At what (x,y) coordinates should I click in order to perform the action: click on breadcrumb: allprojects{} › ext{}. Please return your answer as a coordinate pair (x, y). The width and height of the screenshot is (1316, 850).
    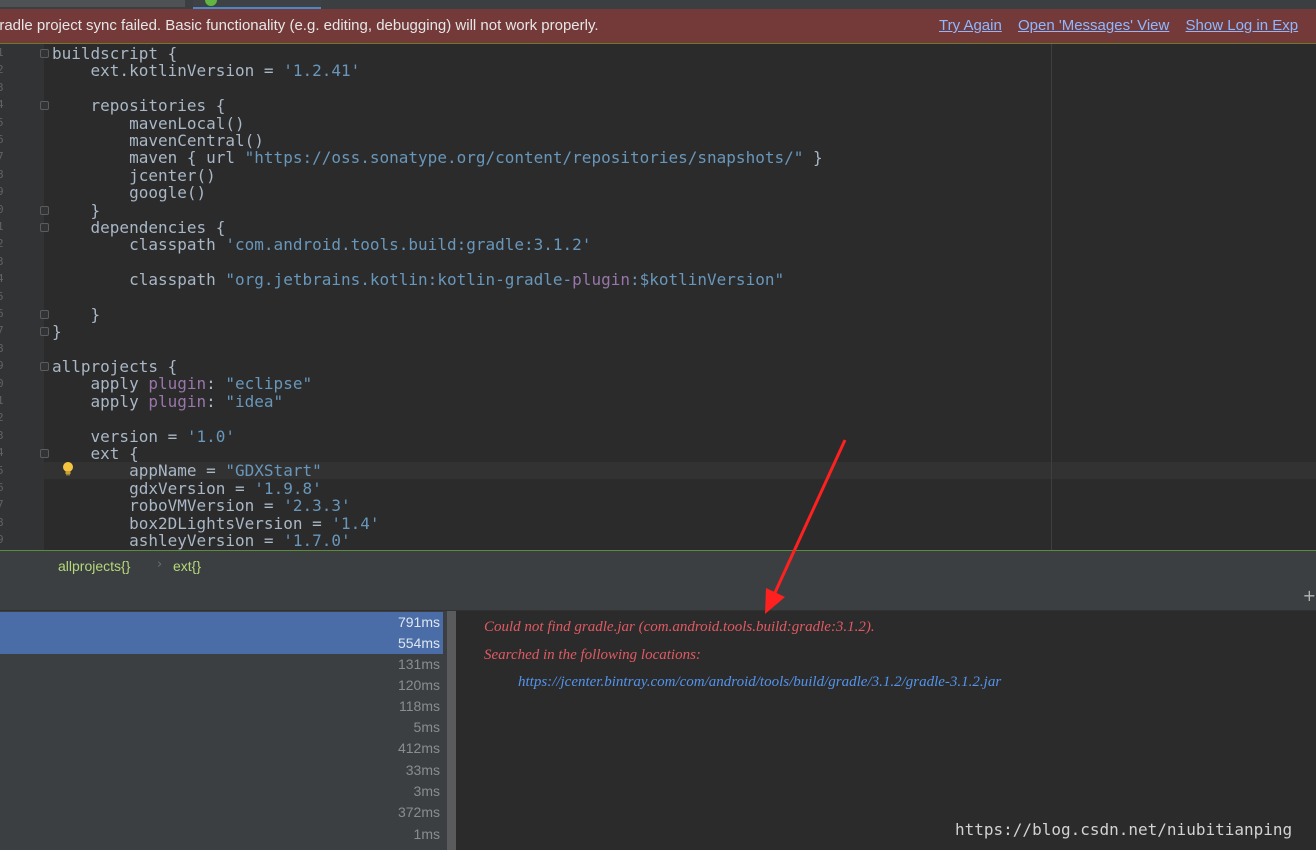
    Looking at the image, I should click on (658, 565).